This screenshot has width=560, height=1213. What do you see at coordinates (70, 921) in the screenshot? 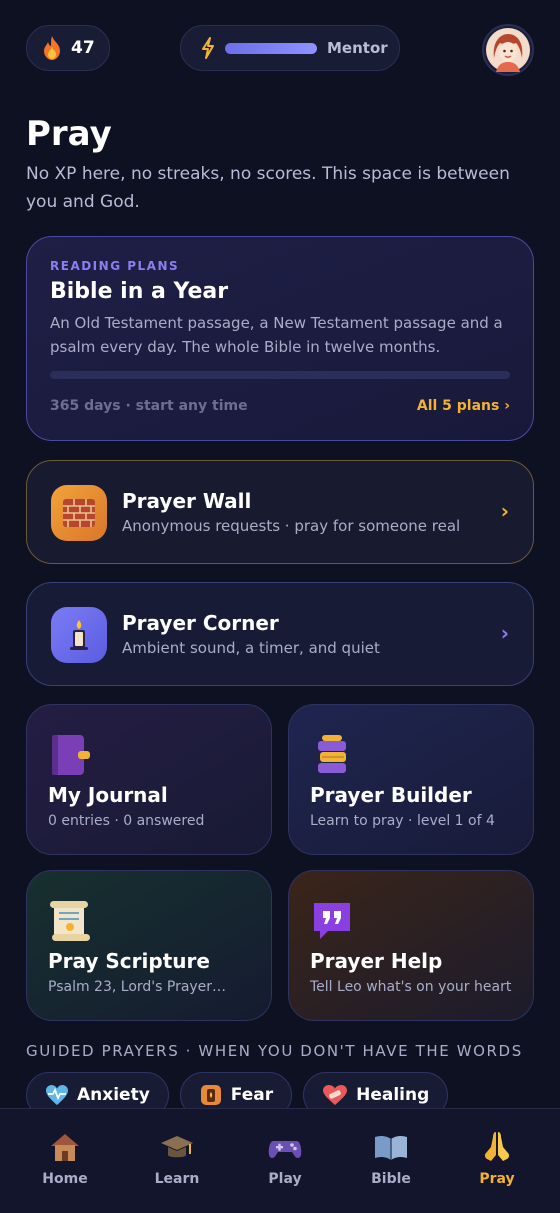
I see `scroll-icon` at bounding box center [70, 921].